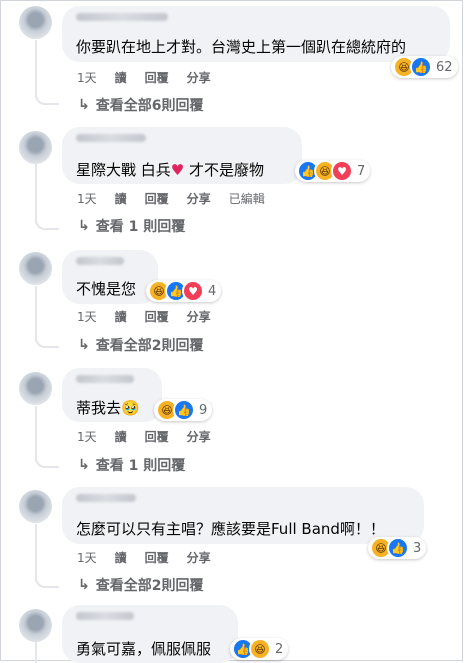 This screenshot has width=465, height=663. I want to click on reaction-summary: 😆 👍 ♥ 4, so click(184, 291).